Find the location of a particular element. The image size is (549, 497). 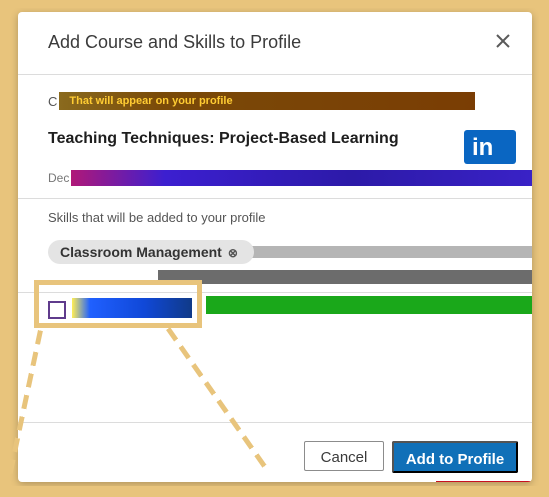

close-button is located at coordinates (503, 41).